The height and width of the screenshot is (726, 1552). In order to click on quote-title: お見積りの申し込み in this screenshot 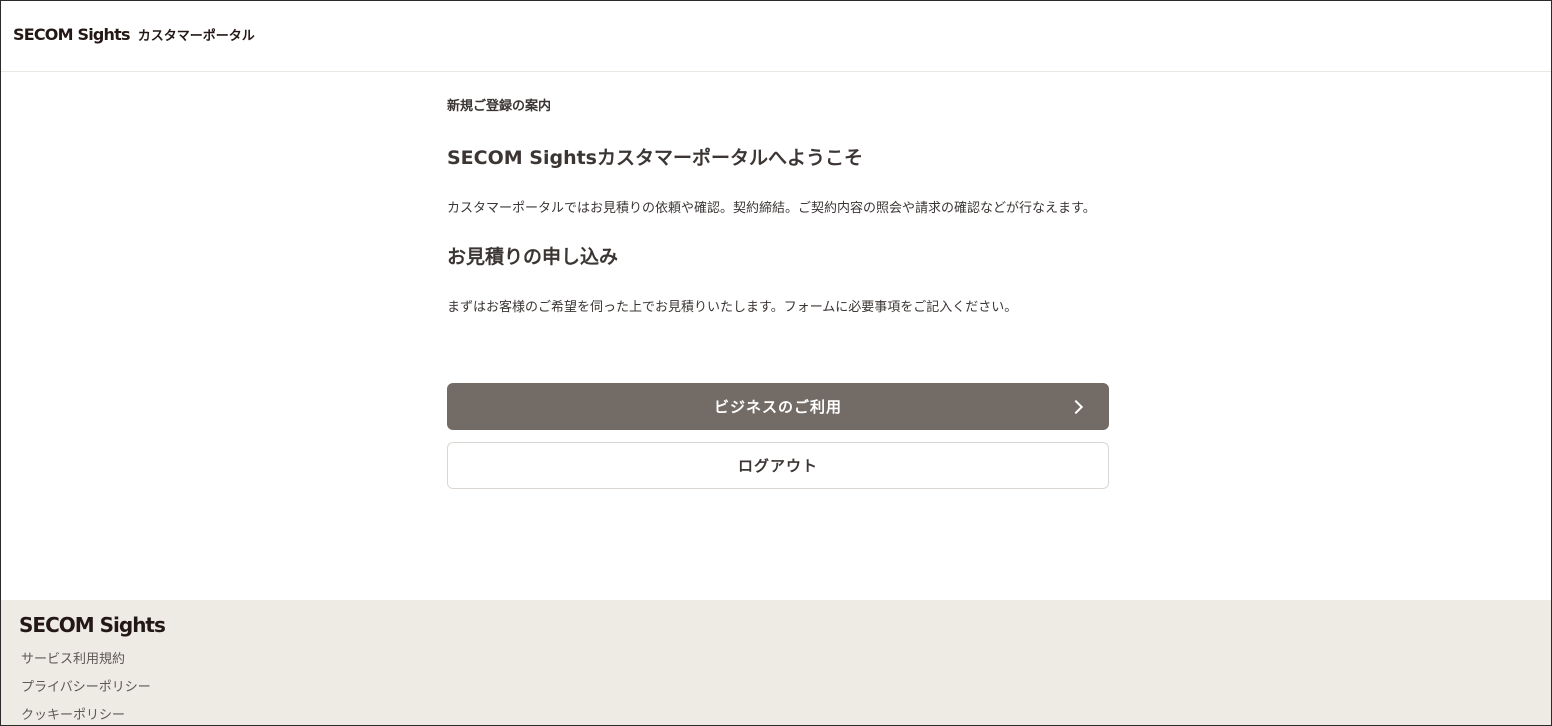, I will do `click(533, 257)`.